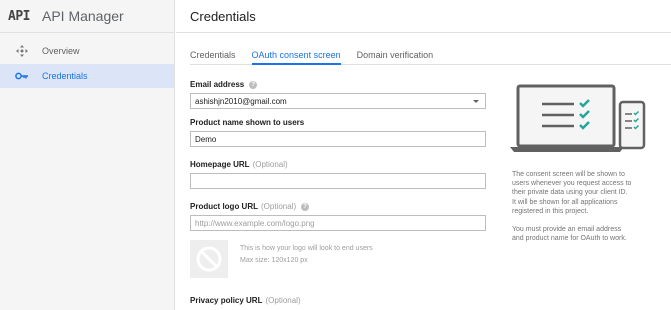 Image resolution: width=671 pixels, height=310 pixels. I want to click on privacy-label: Privacy policy URL (Optional), so click(245, 300).